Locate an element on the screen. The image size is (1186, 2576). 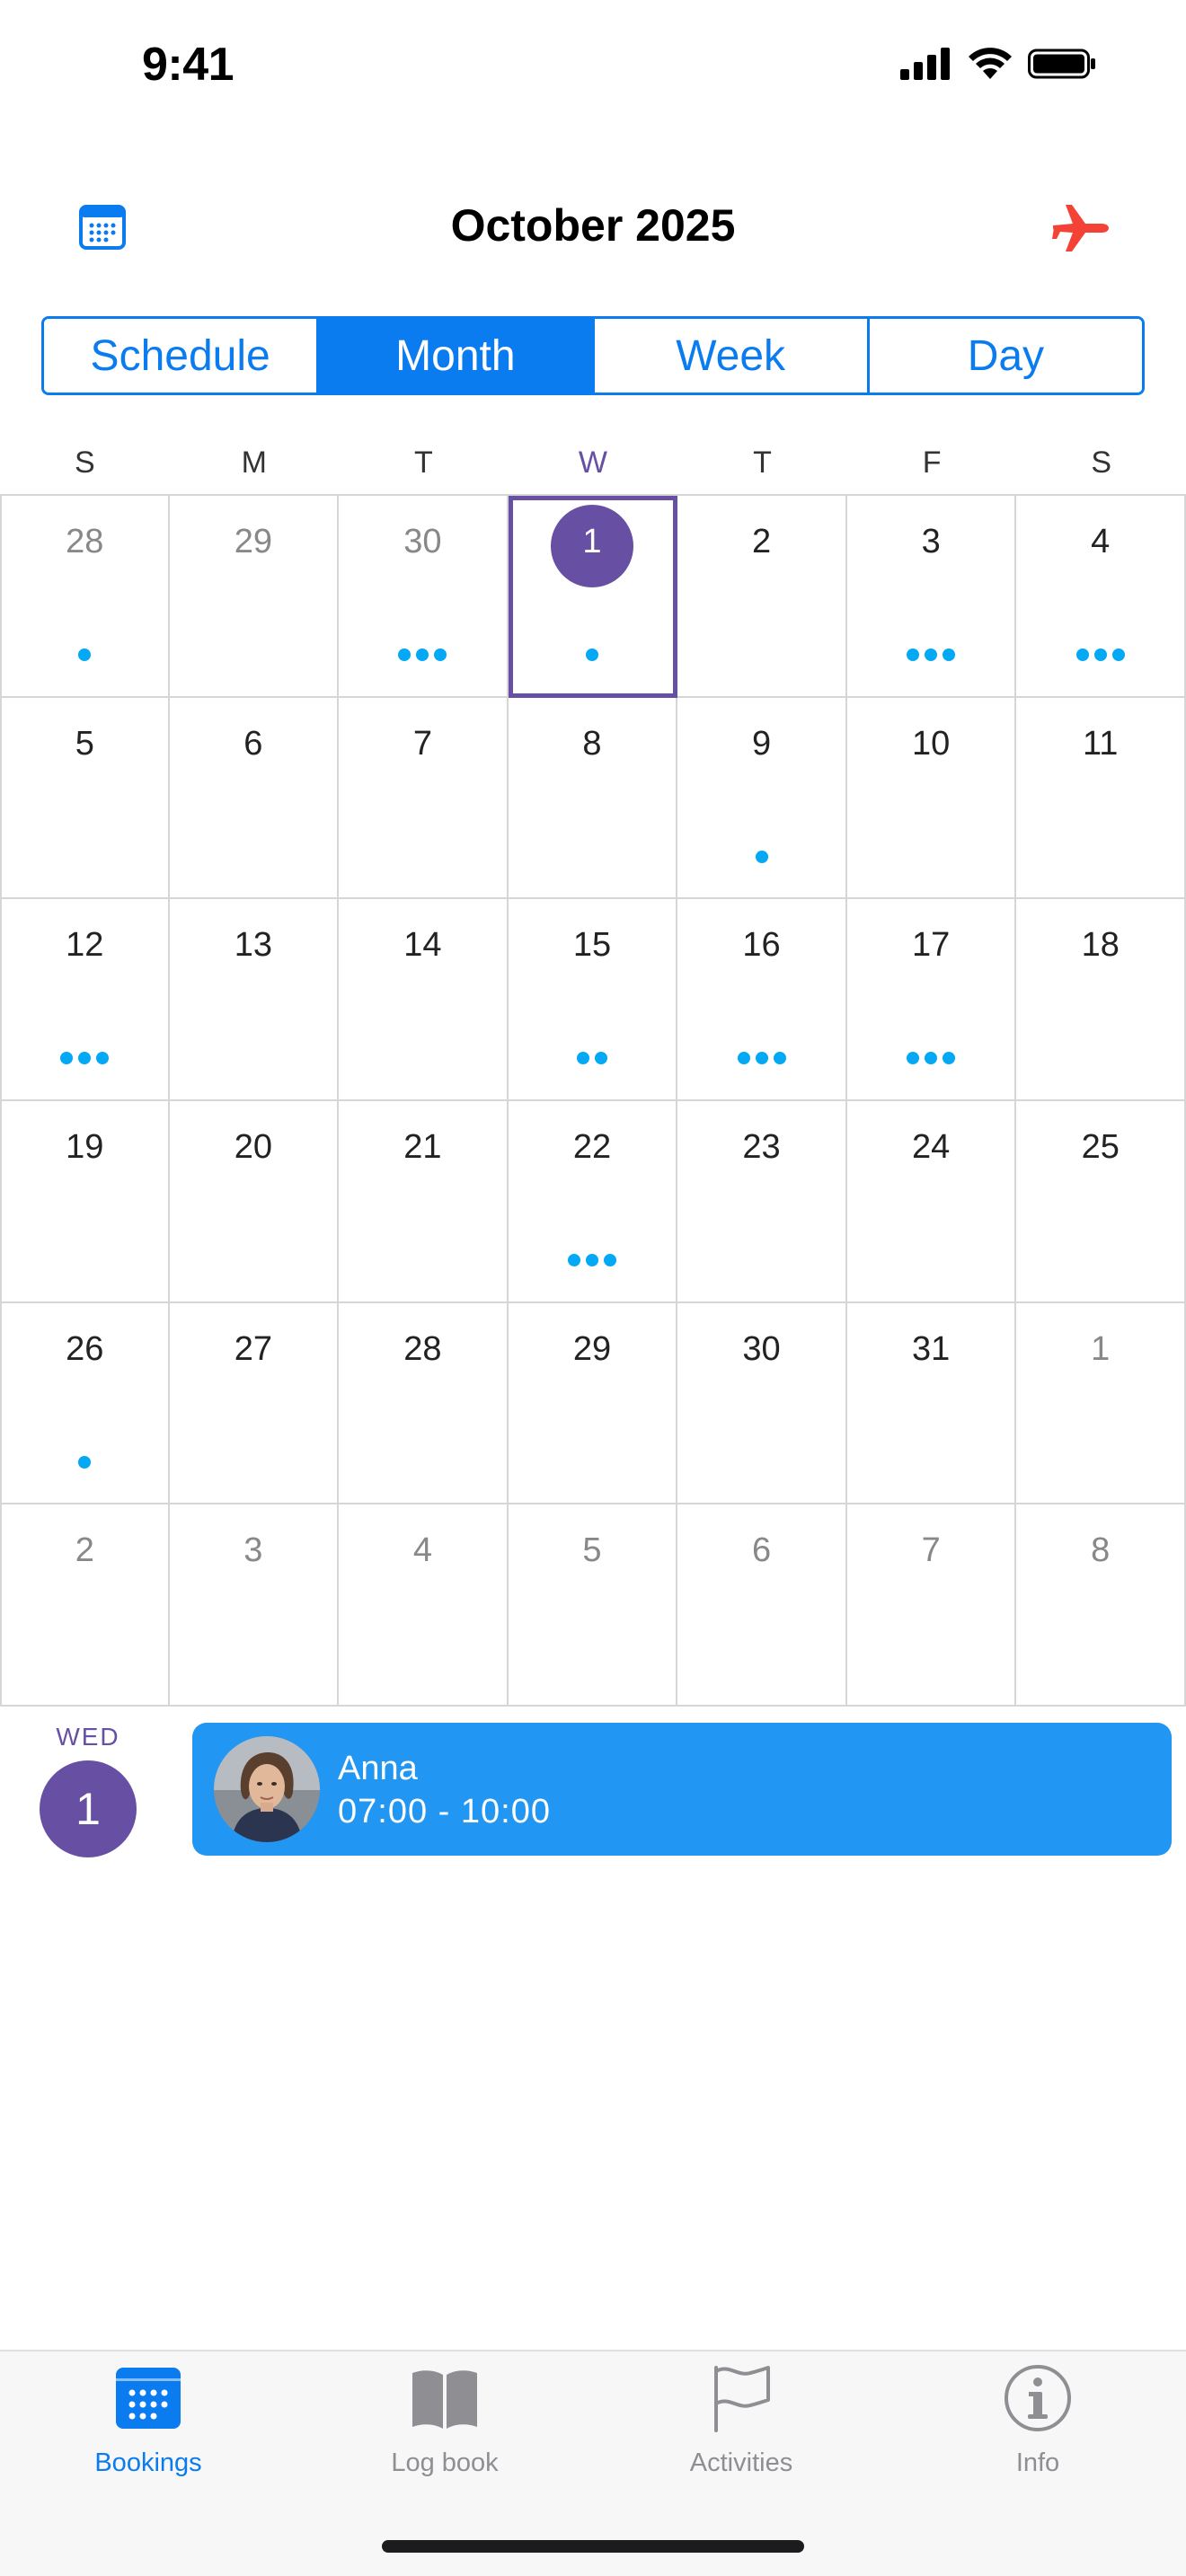
calendar-day: 31 is located at coordinates (931, 1403).